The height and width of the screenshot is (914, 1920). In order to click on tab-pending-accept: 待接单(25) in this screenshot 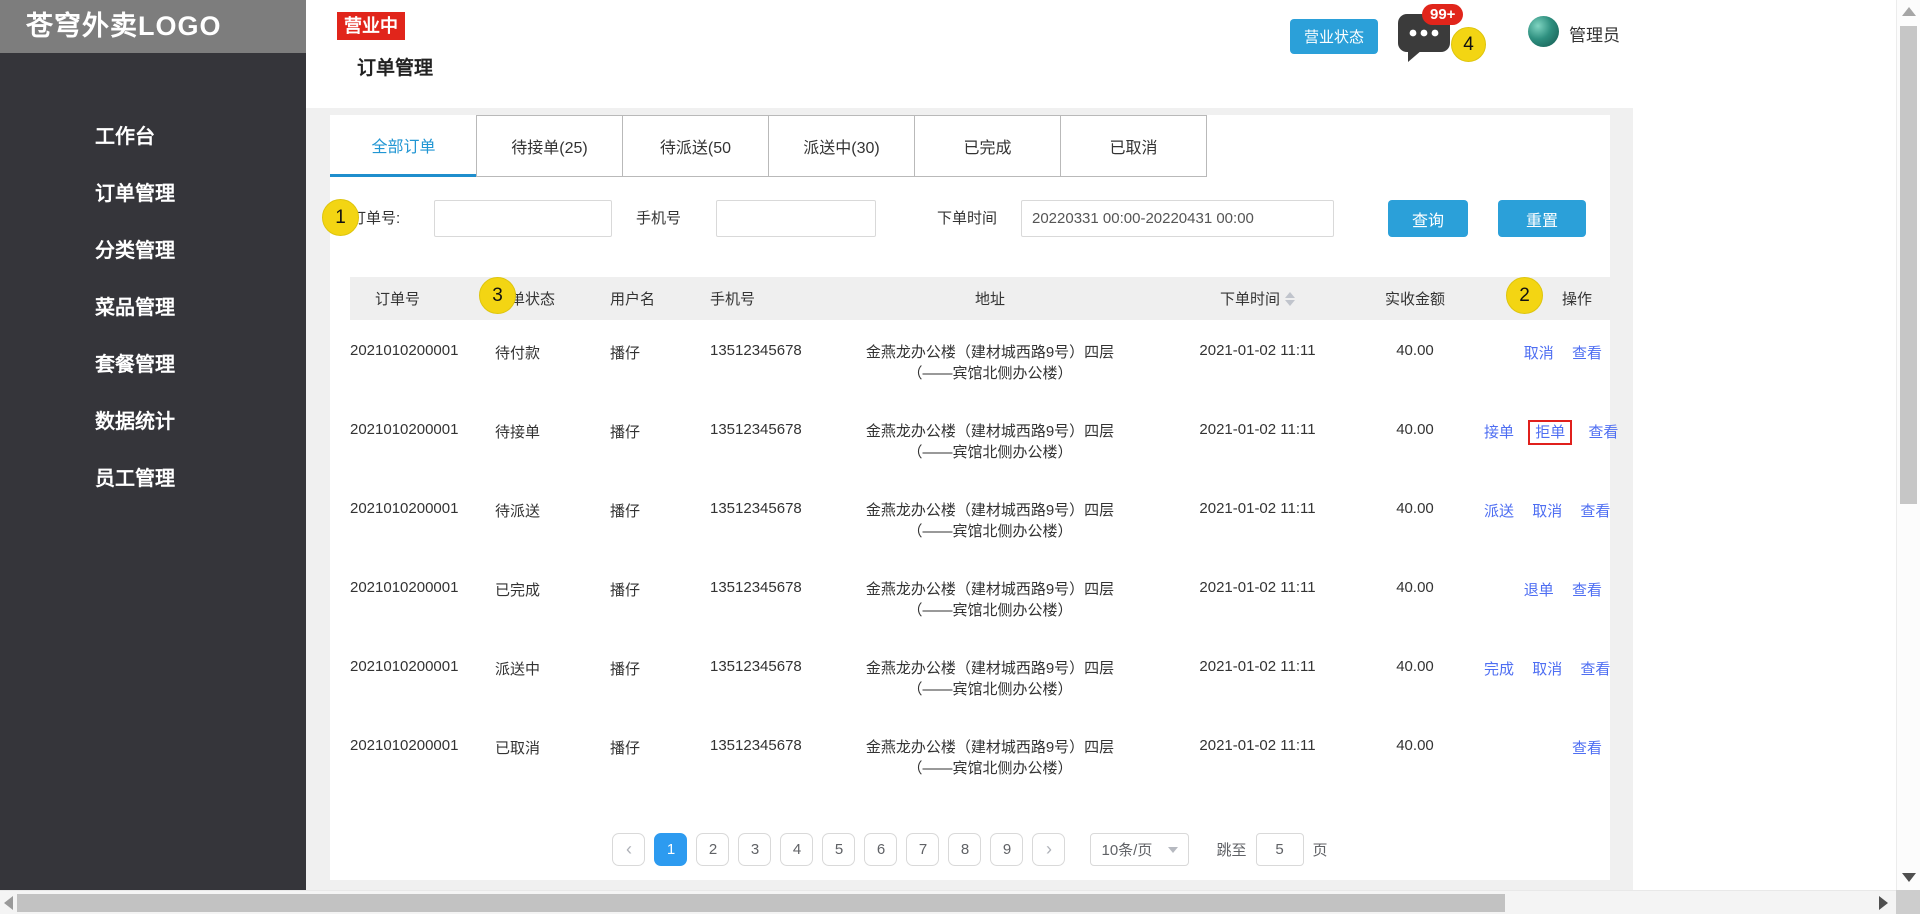, I will do `click(549, 146)`.